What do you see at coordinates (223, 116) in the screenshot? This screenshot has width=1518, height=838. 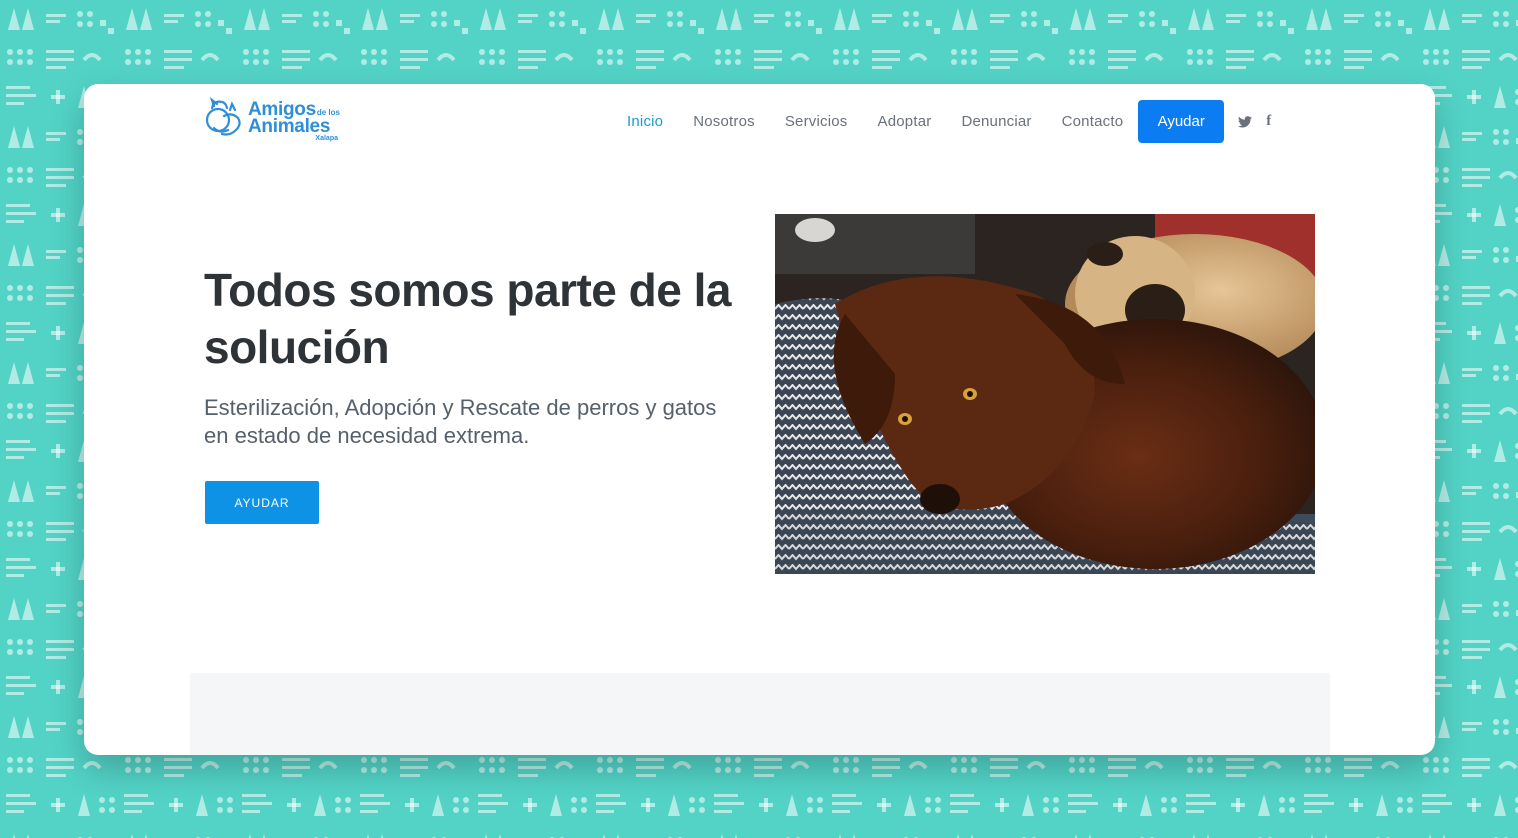 I see `dog-cat-logo-icon` at bounding box center [223, 116].